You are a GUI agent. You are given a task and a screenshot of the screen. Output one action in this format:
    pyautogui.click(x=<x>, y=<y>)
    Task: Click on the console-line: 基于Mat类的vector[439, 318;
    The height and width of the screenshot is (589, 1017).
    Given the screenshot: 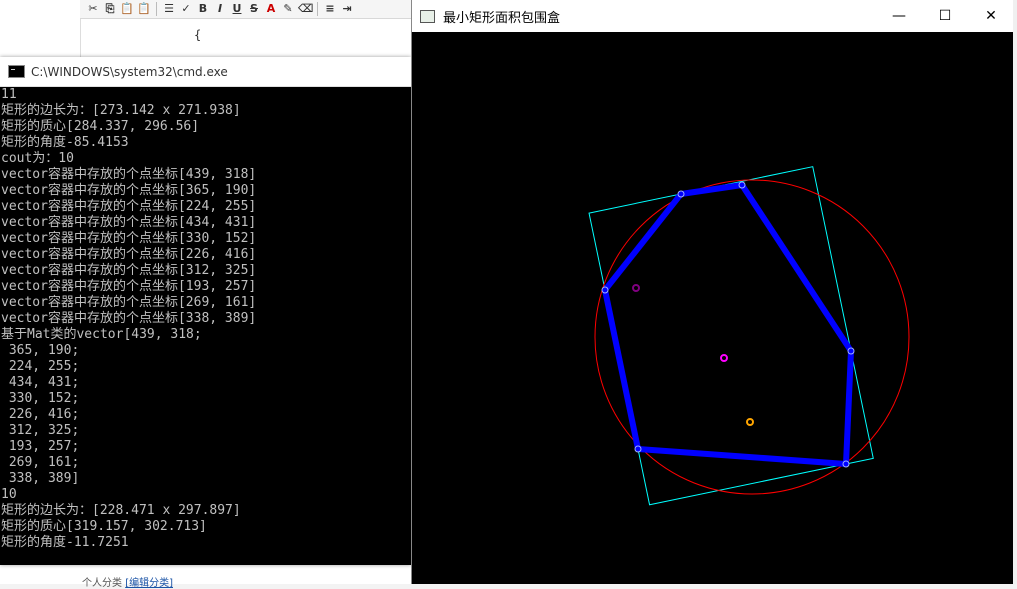 What is the action you would take?
    pyautogui.click(x=101, y=334)
    